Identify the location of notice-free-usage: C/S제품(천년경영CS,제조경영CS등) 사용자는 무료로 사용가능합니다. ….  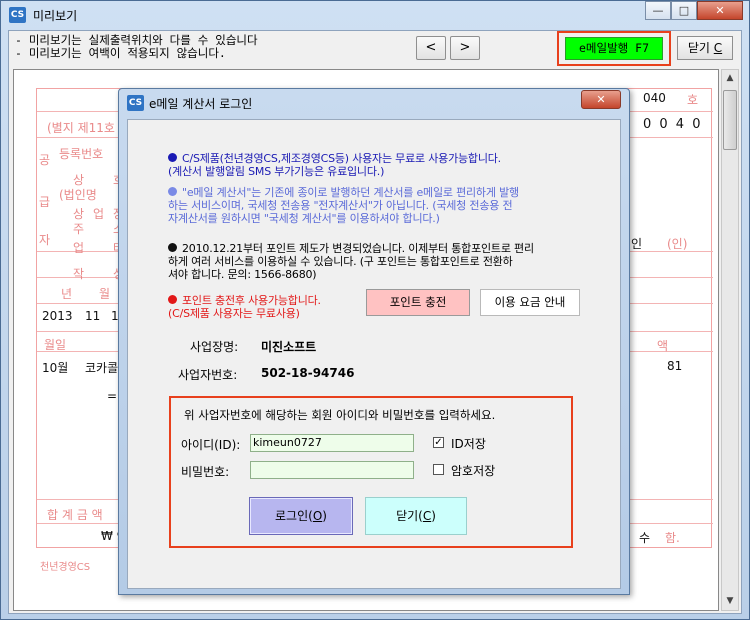
(334, 165).